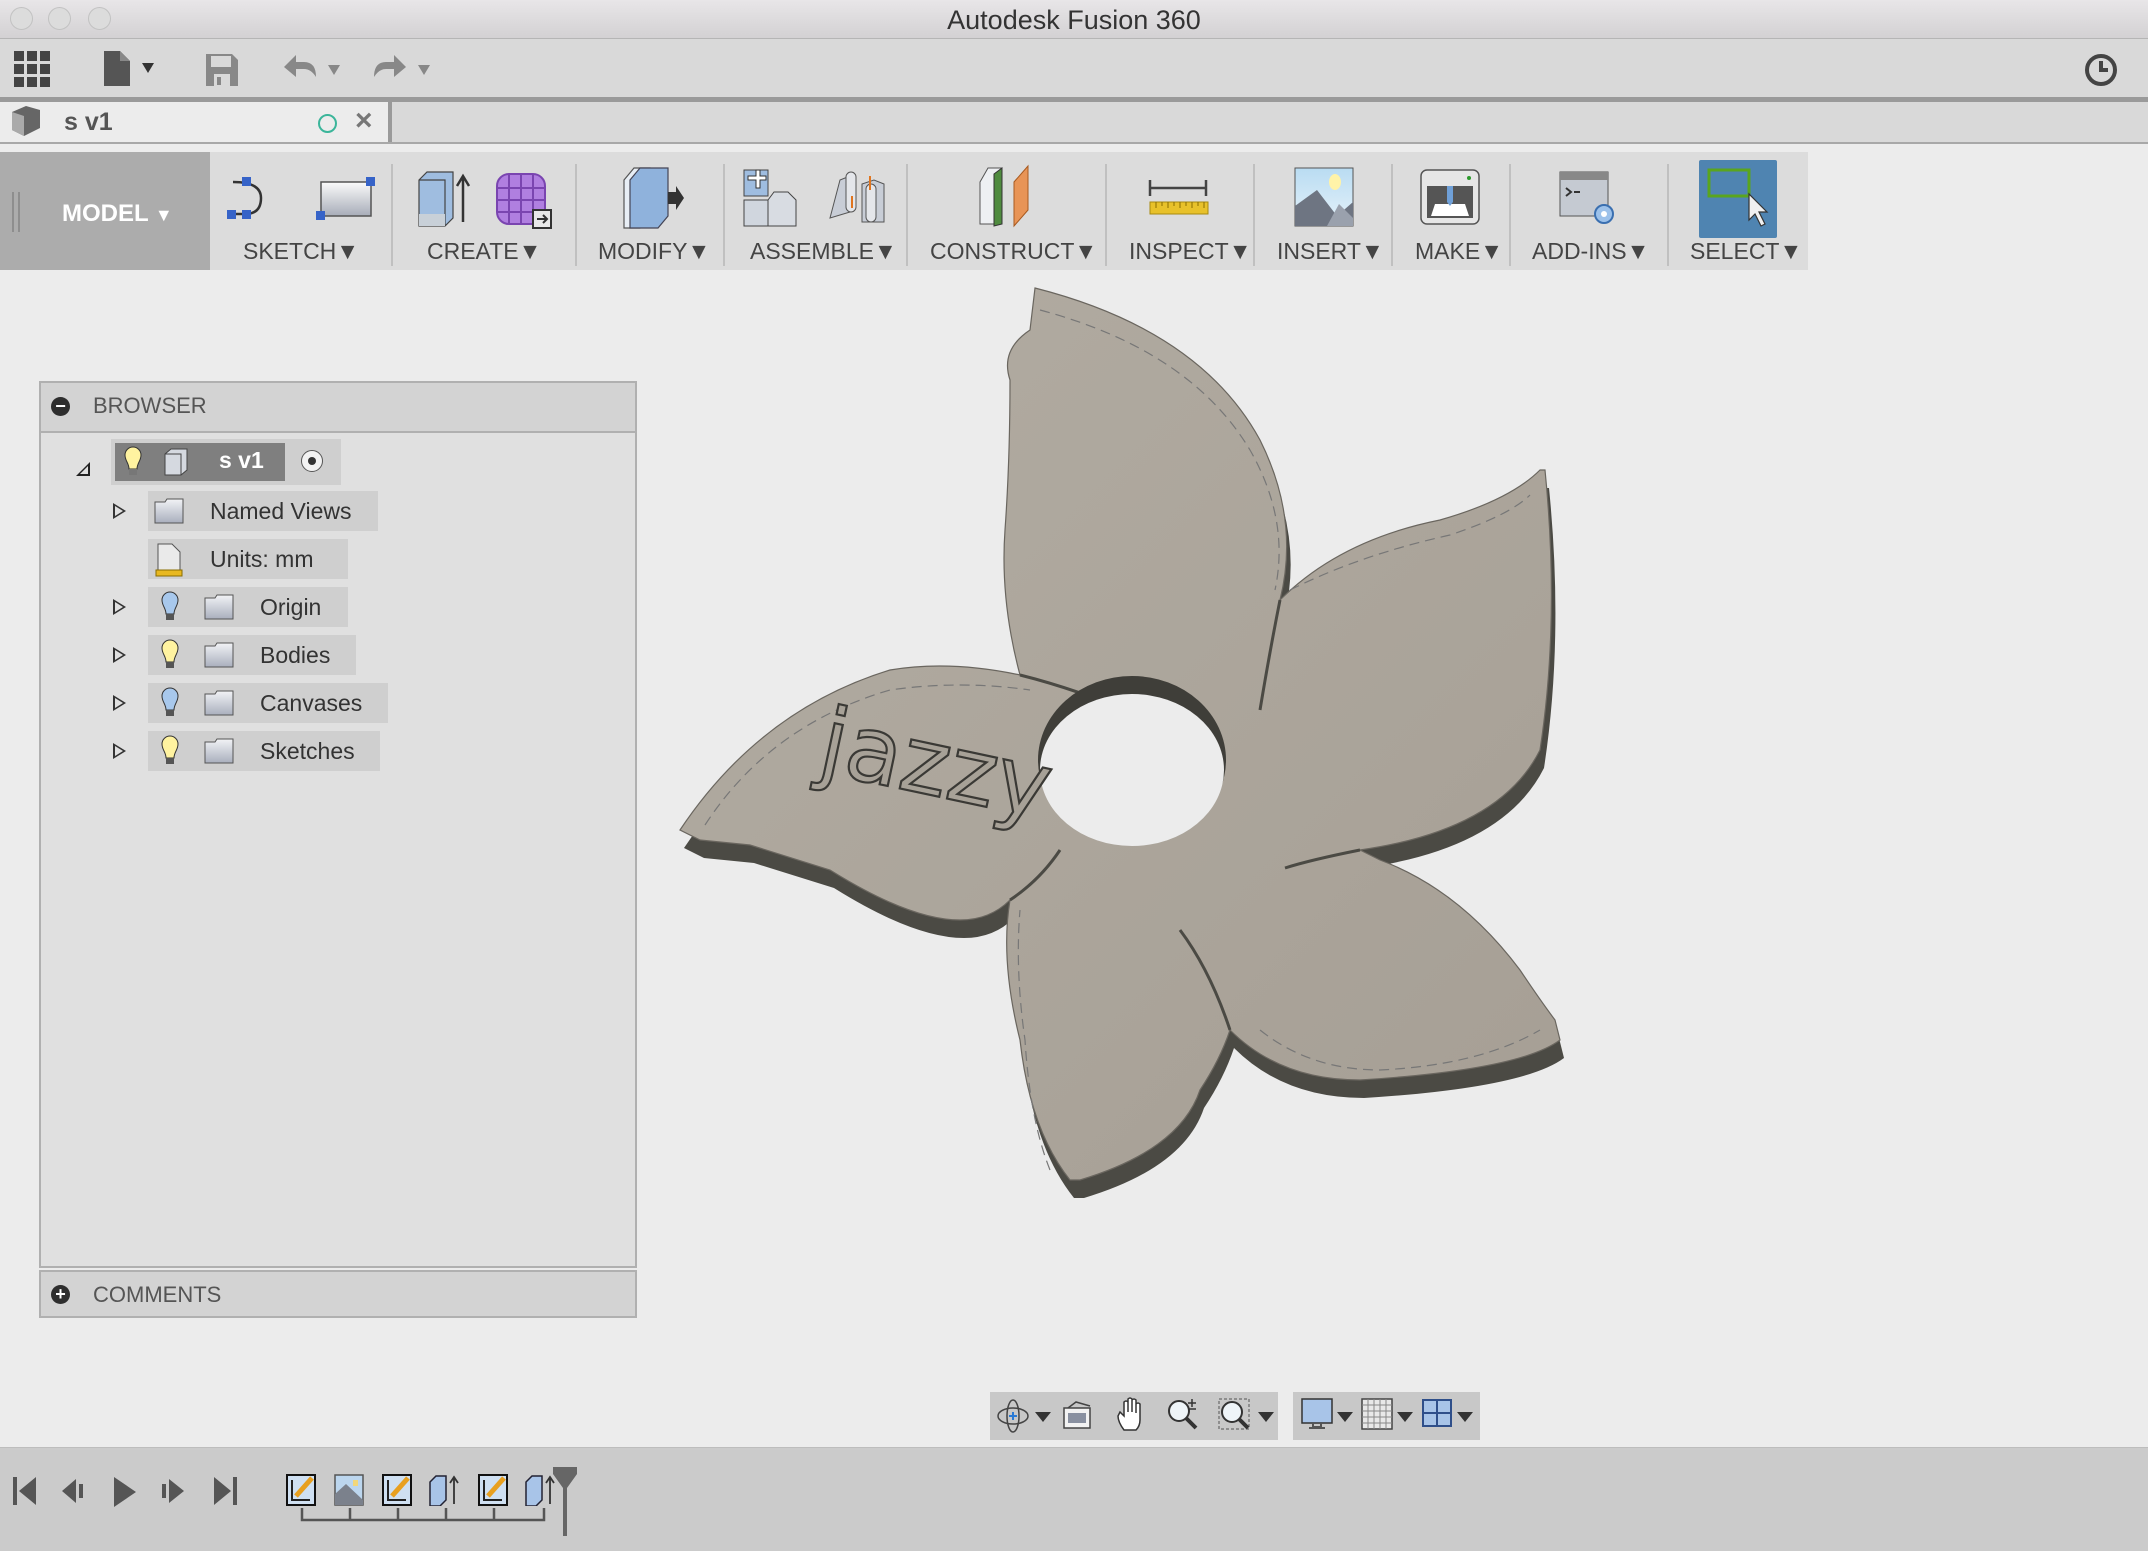  I want to click on browser-item-named-views: Named Views, so click(263, 511).